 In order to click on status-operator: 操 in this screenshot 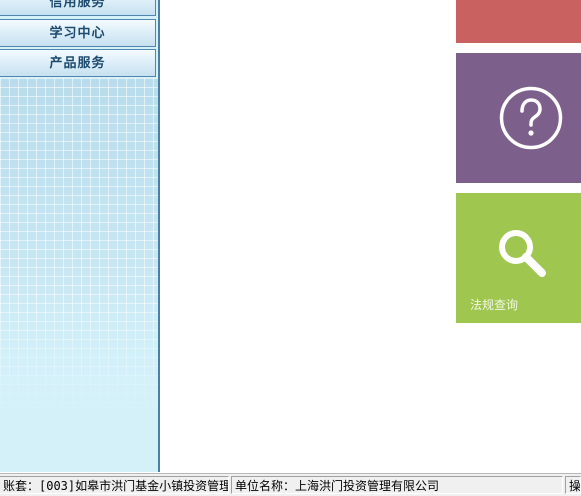, I will do `click(573, 485)`.